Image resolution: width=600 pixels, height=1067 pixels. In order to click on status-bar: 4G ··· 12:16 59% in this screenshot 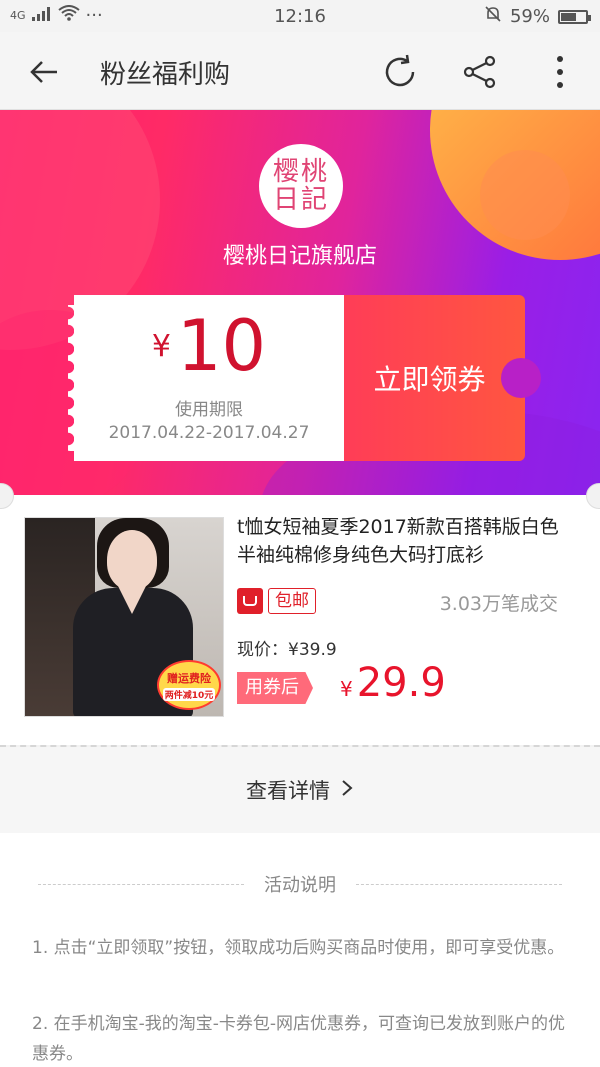, I will do `click(300, 16)`.